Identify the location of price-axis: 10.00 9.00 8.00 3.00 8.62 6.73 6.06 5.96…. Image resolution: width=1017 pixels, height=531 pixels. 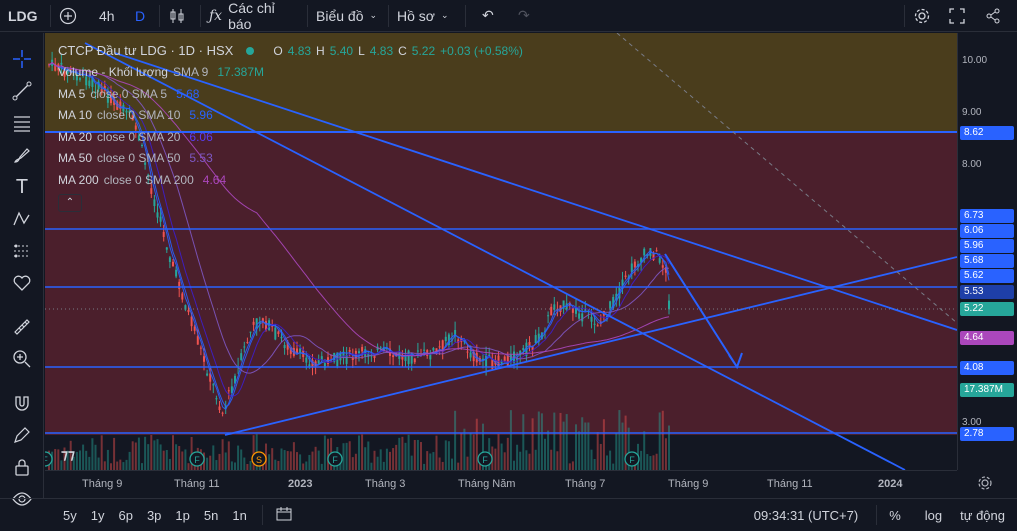
(987, 251).